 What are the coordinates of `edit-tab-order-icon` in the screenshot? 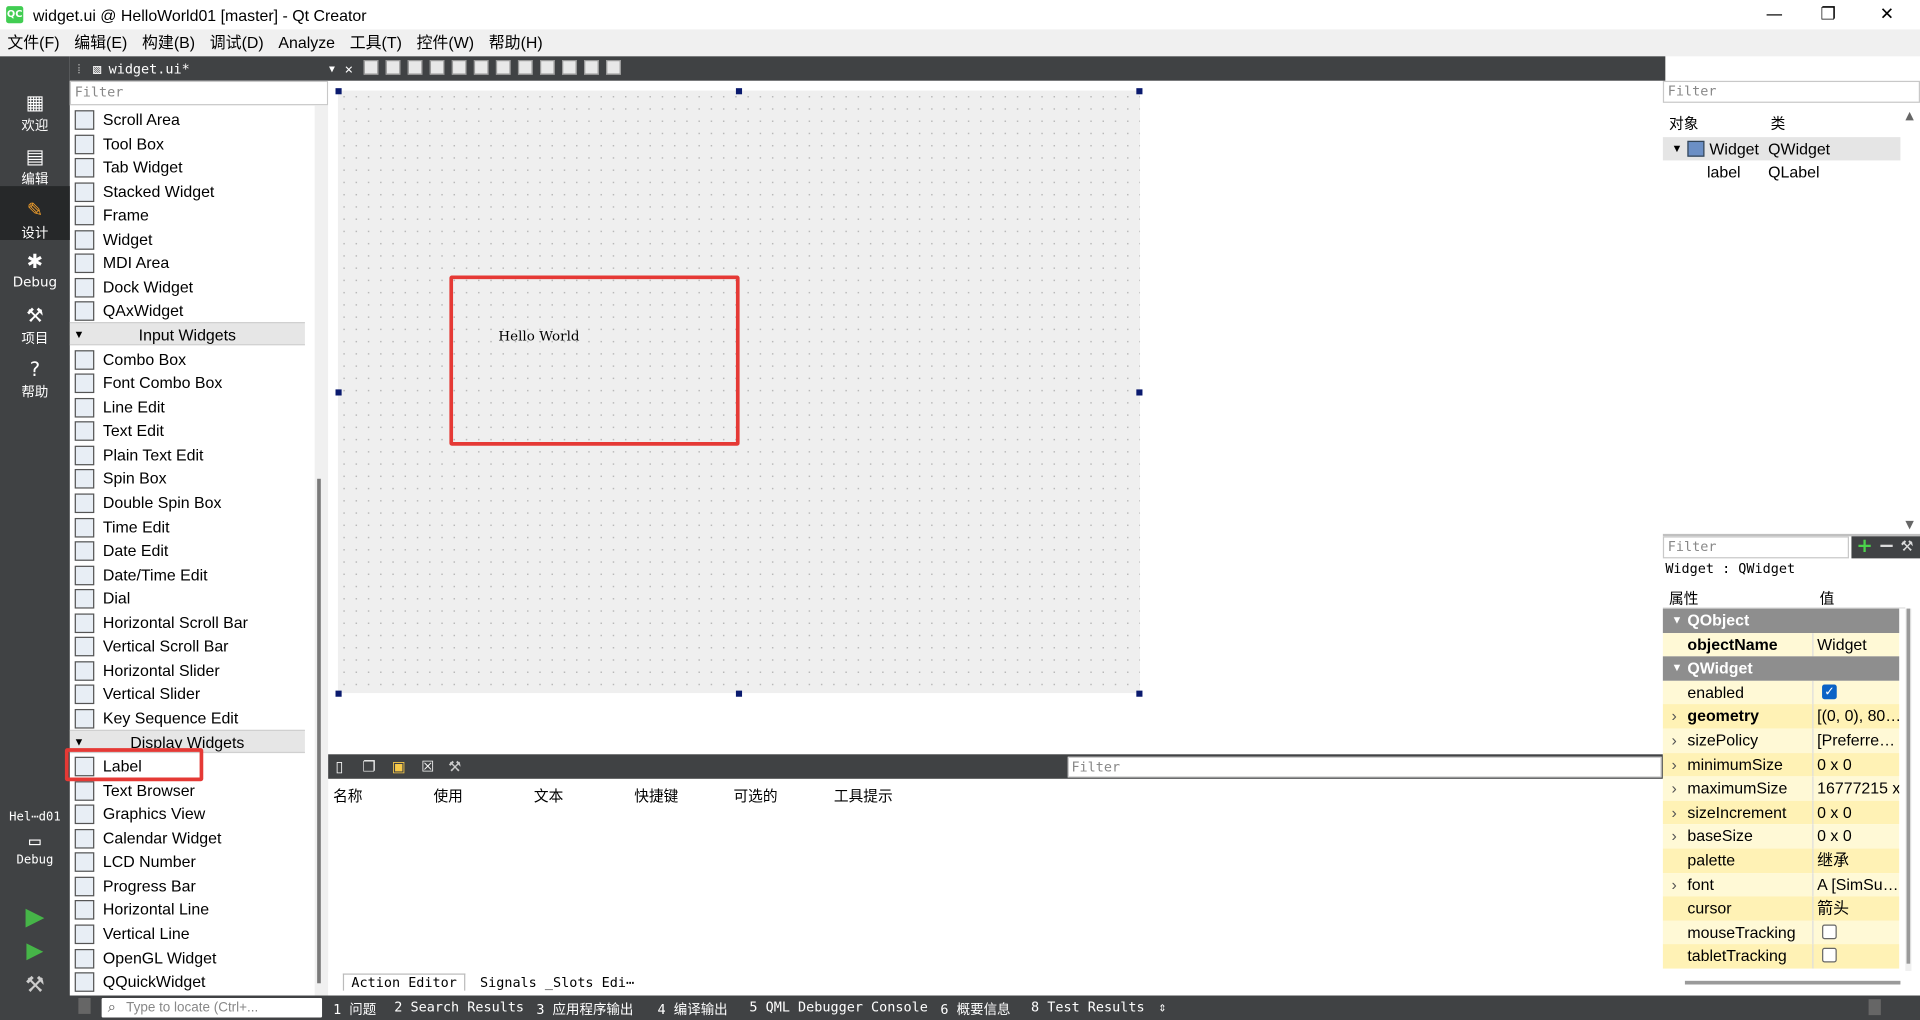 It's located at (437, 67).